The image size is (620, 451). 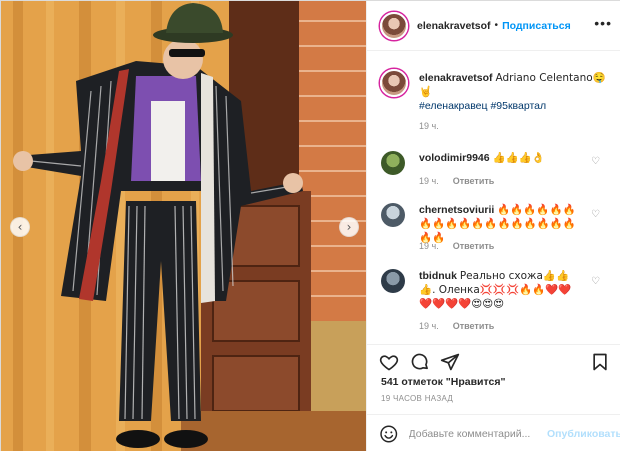 What do you see at coordinates (501, 224) in the screenshot?
I see `comment-text: chernetsoviurii 🔥🔥🔥🔥🔥🔥🔥🔥🔥🔥🔥🔥🔥🔥🔥🔥🔥🔥🔥🔥` at bounding box center [501, 224].